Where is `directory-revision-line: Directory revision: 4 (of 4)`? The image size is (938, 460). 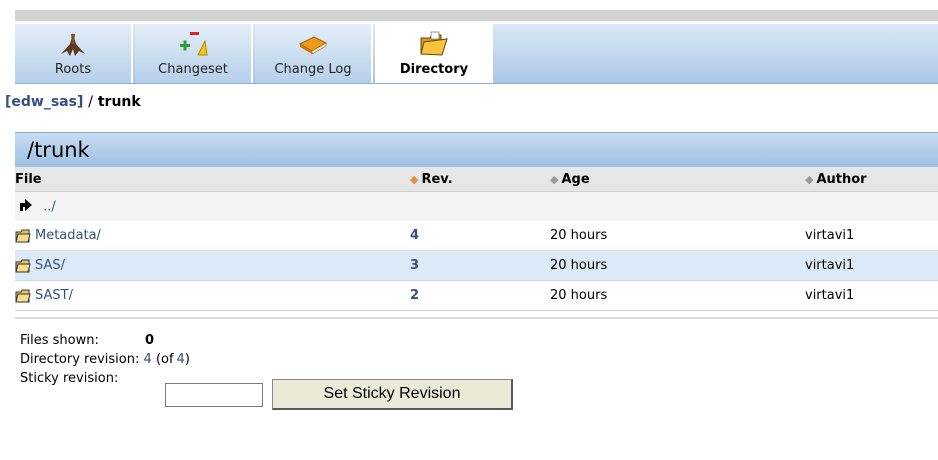 directory-revision-line: Directory revision: 4 (of 4) is located at coordinates (105, 361).